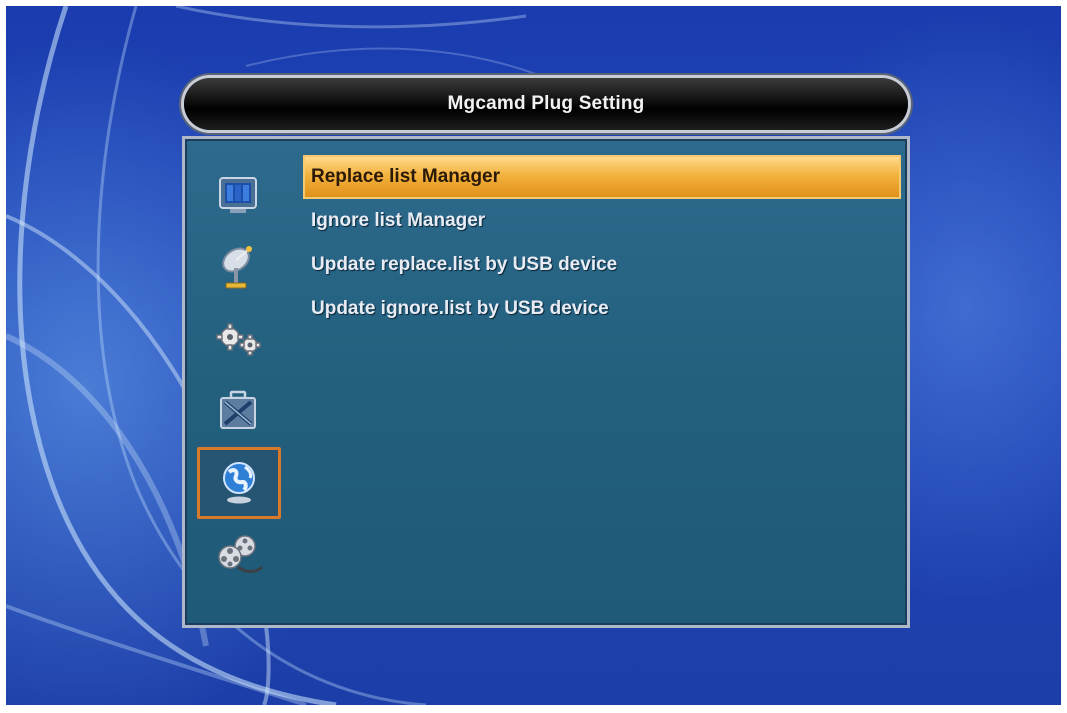  I want to click on category-item-tools, so click(239, 411).